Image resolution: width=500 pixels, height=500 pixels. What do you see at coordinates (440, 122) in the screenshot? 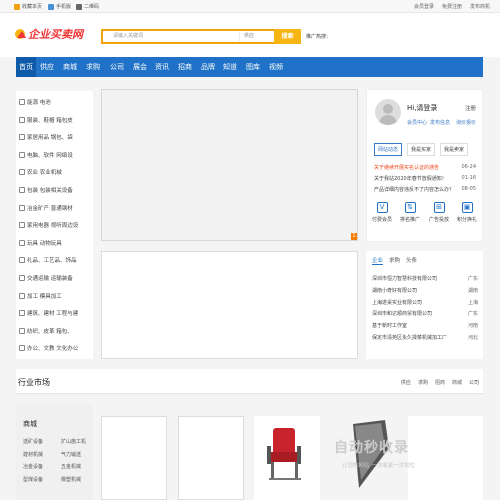
I see `publish-link: 发布信息` at bounding box center [440, 122].